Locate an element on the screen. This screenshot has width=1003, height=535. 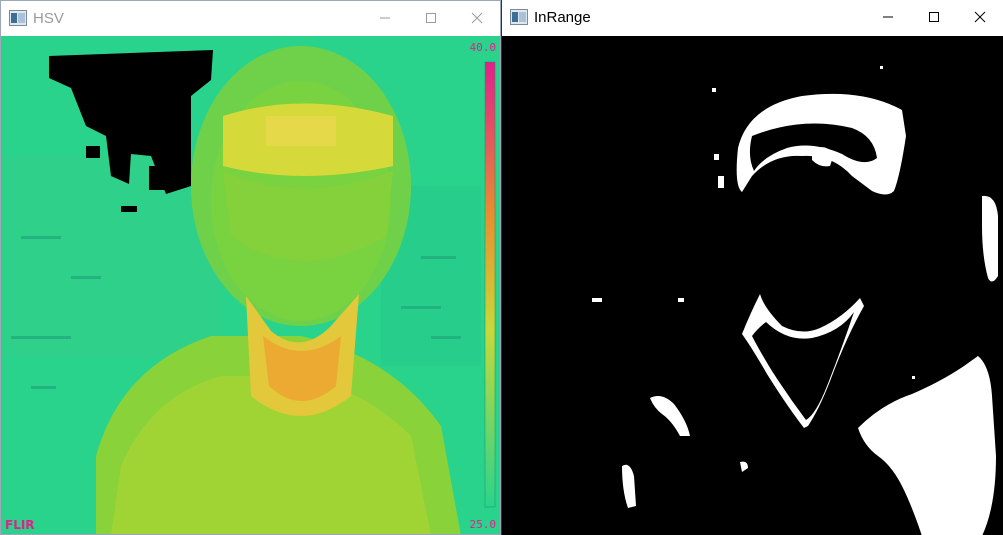
inrange-titlebar: InRange is located at coordinates (752, 17).